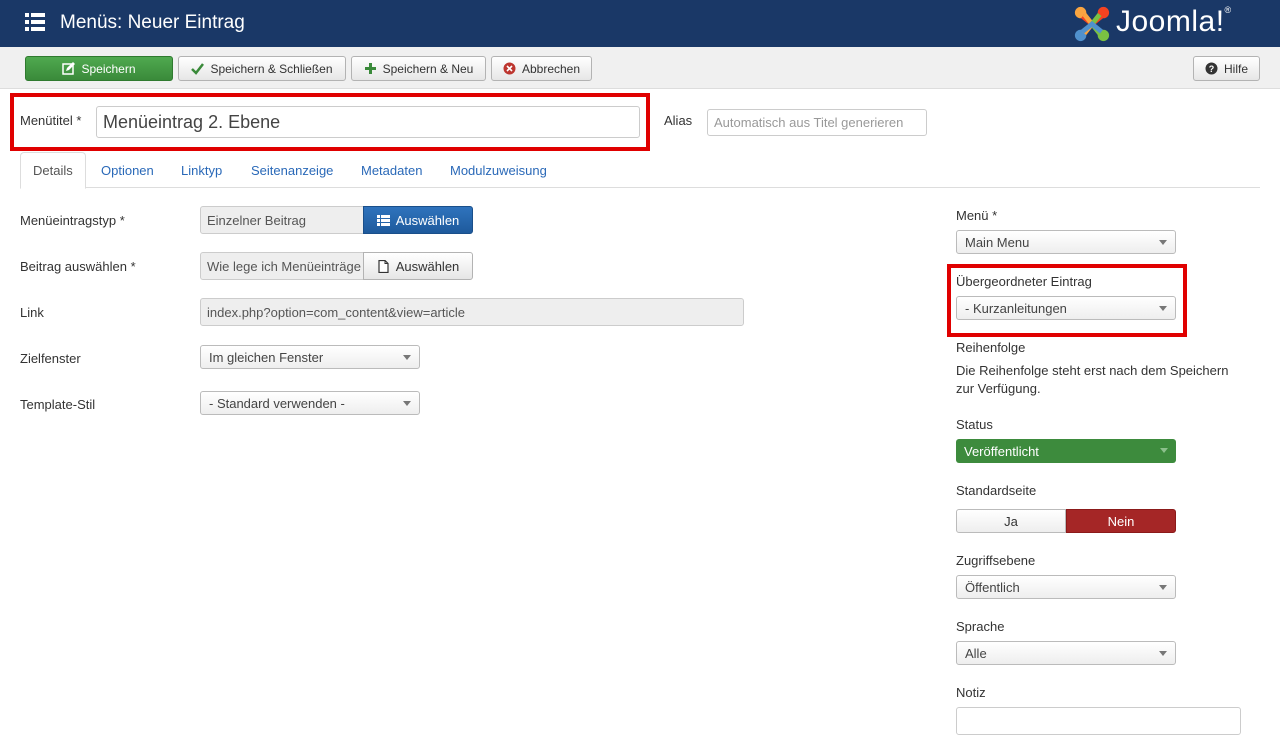 This screenshot has width=1280, height=740. What do you see at coordinates (996, 560) in the screenshot?
I see `access-level-label: Zugriffsebene` at bounding box center [996, 560].